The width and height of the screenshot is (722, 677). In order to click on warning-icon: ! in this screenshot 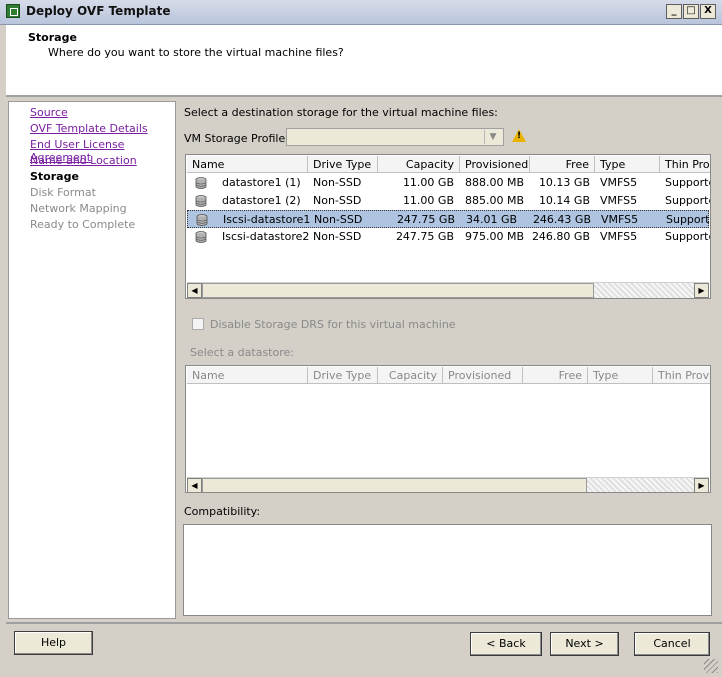, I will do `click(519, 135)`.